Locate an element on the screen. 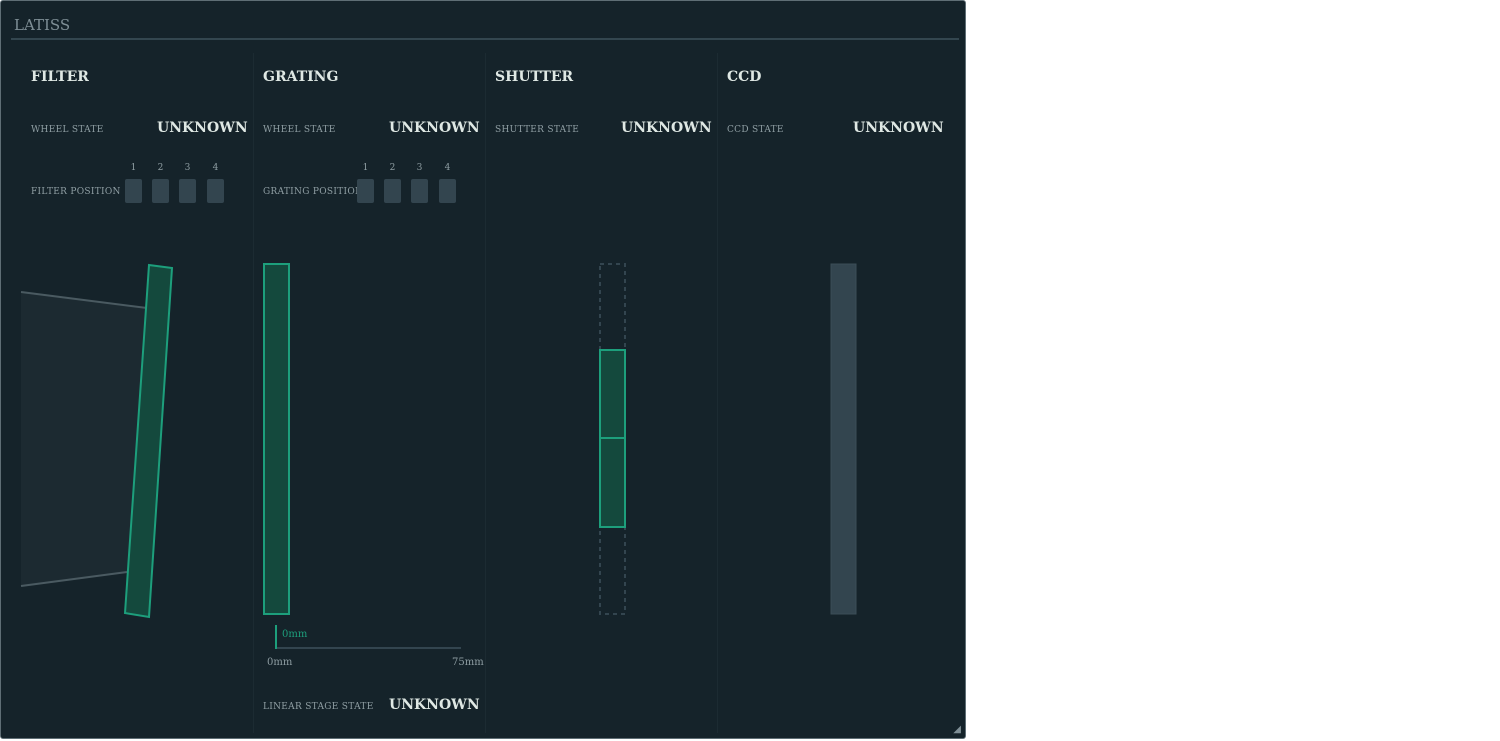 This screenshot has height=741, width=1500. resize-handle-icon: ◢ is located at coordinates (957, 729).